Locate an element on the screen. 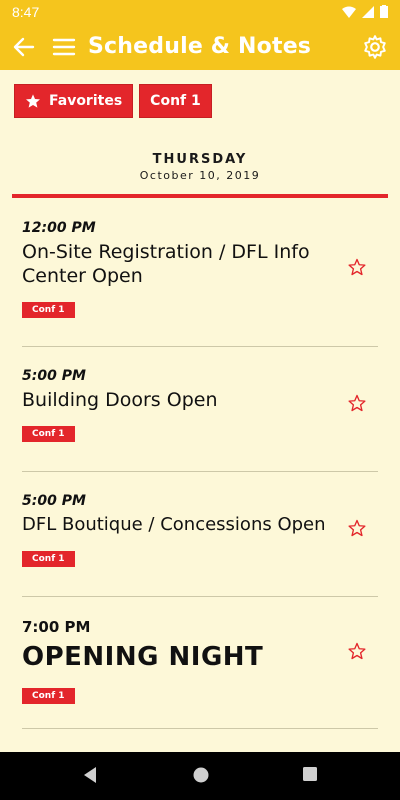  status-bar: 8:47 is located at coordinates (200, 12).